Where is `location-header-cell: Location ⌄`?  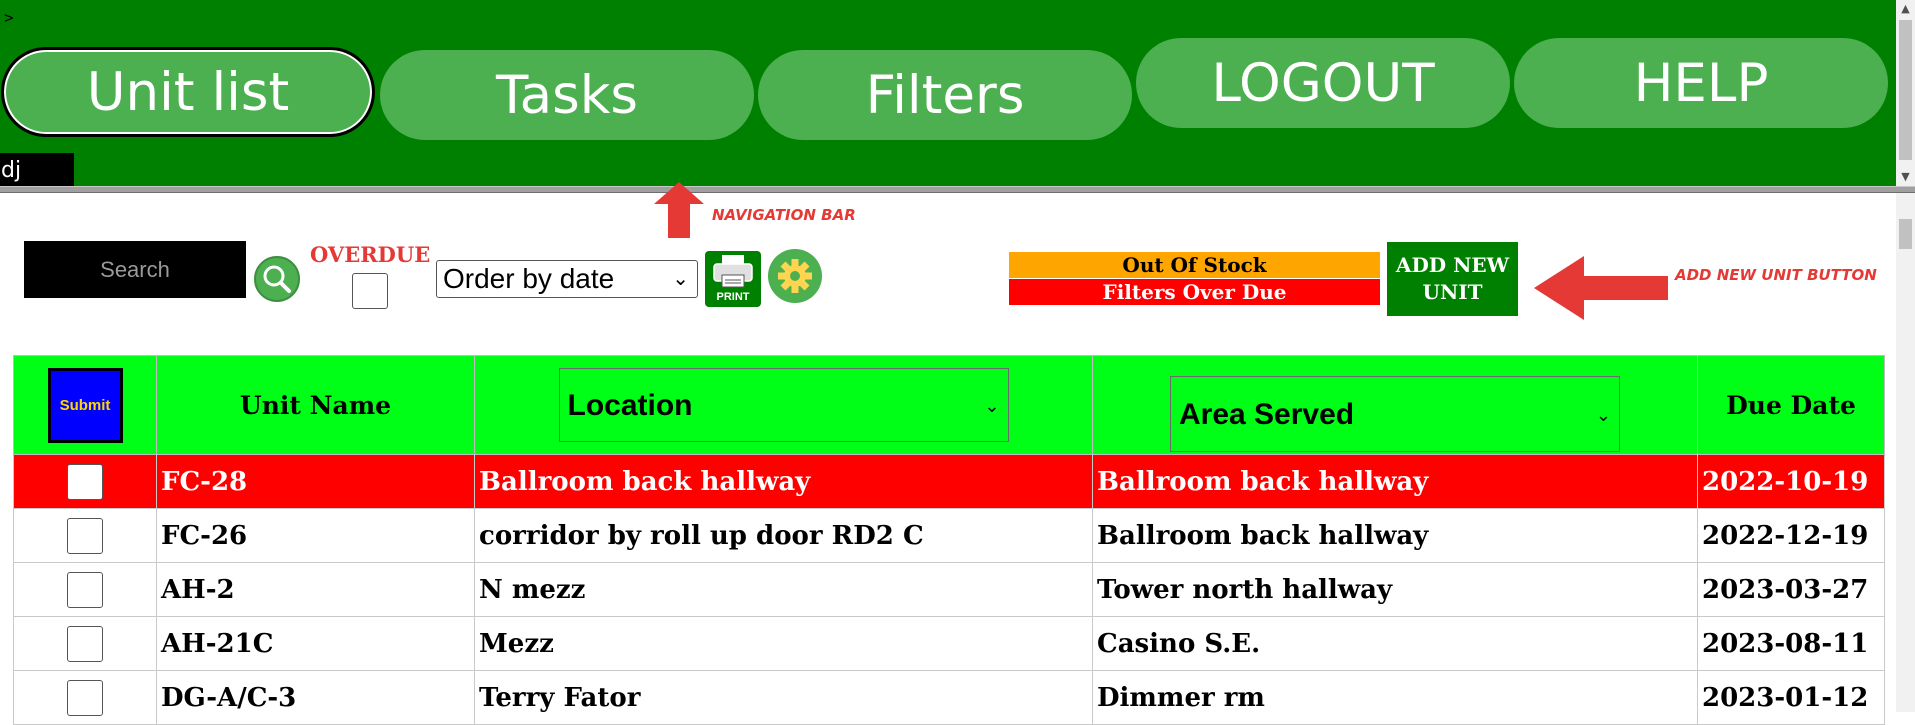 location-header-cell: Location ⌄ is located at coordinates (783, 405).